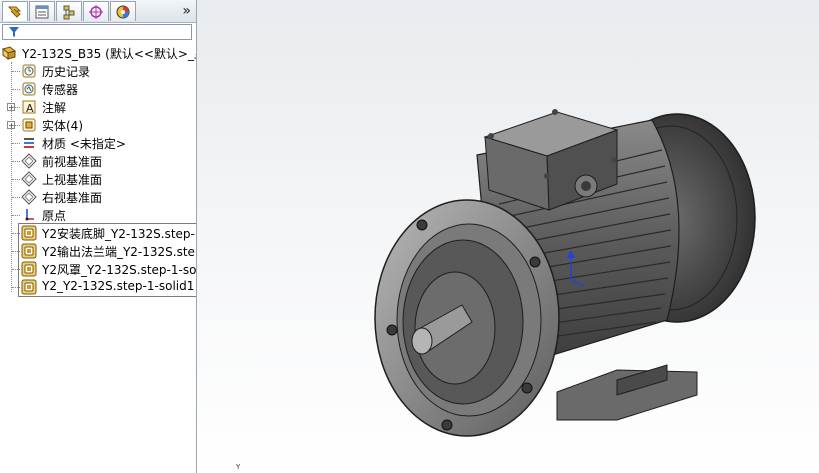 Image resolution: width=819 pixels, height=473 pixels. I want to click on tree-item: + 实体(4), so click(98, 125).